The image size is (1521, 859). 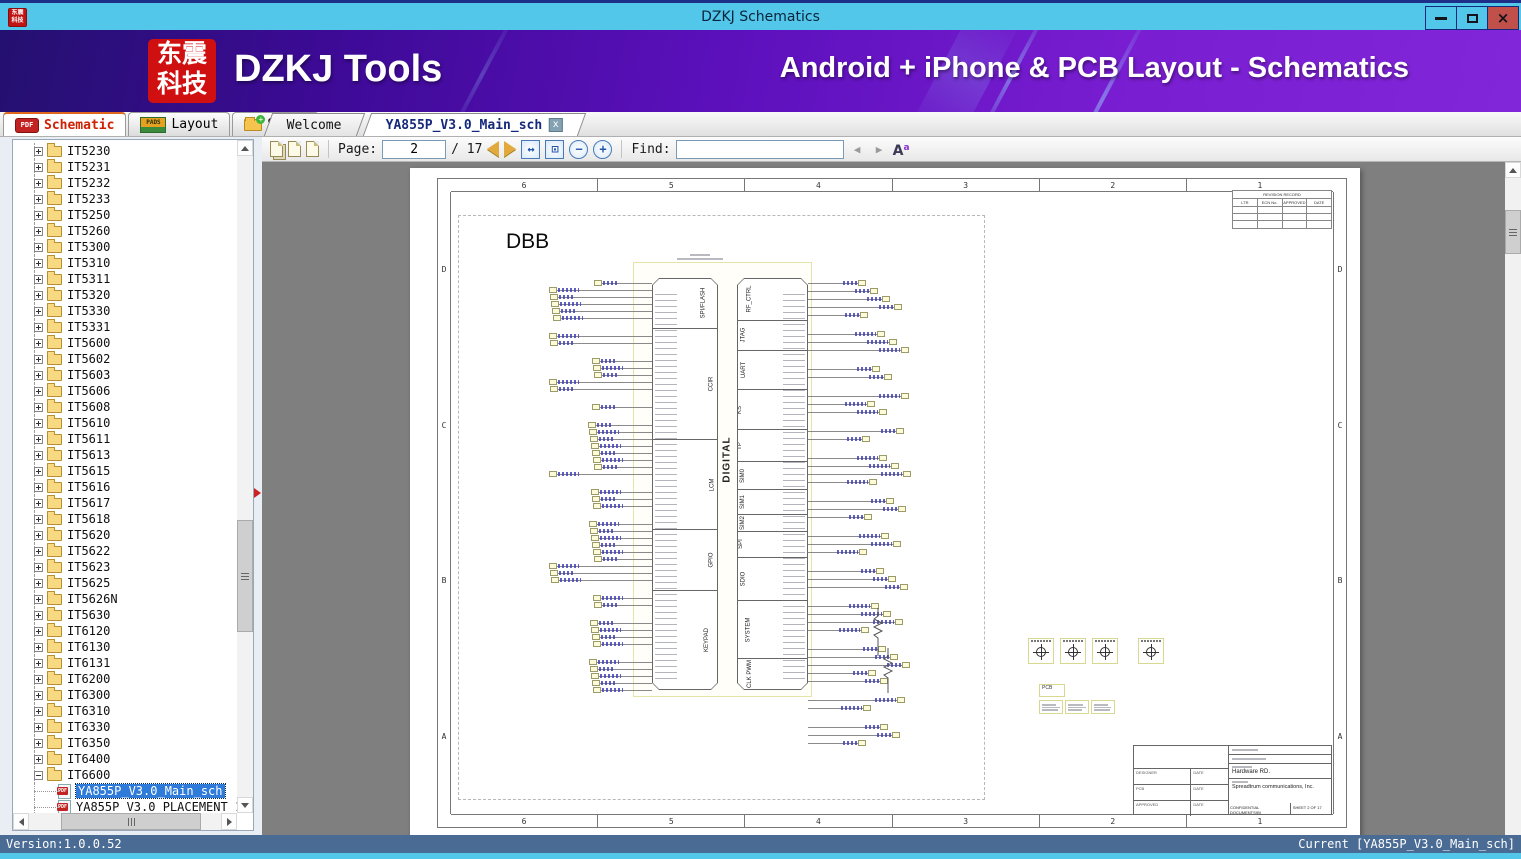 What do you see at coordinates (124, 406) in the screenshot?
I see `tree-folder-item: IT5608` at bounding box center [124, 406].